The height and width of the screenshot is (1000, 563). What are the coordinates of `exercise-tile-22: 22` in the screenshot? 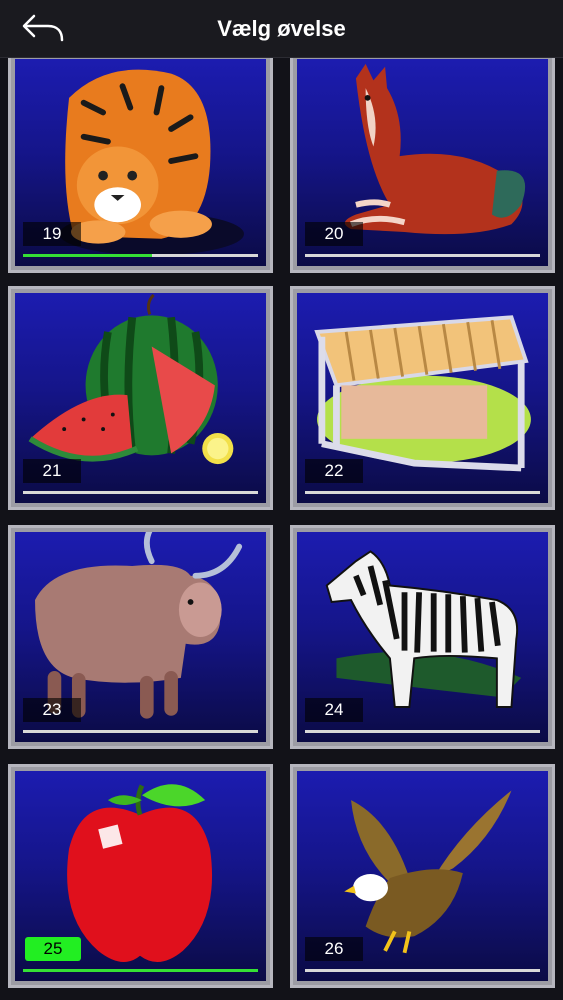 It's located at (422, 398).